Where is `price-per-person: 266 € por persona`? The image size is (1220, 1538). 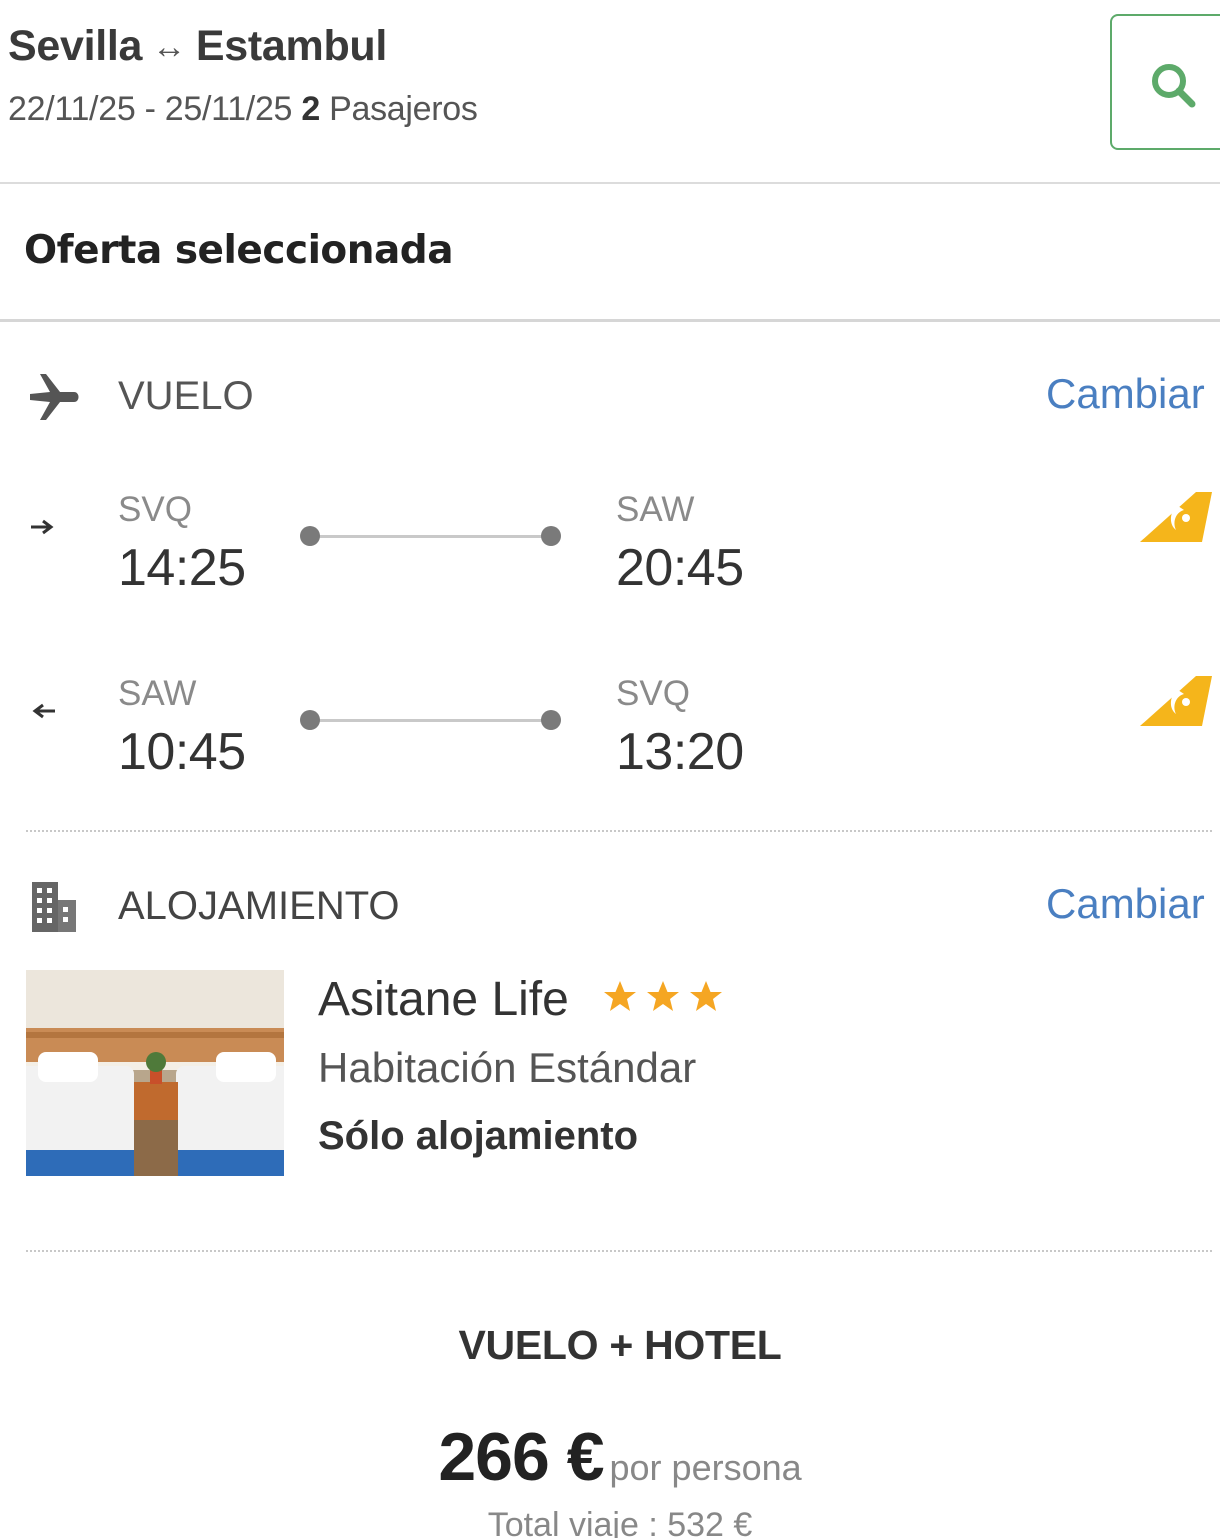 price-per-person: 266 € por persona is located at coordinates (610, 1457).